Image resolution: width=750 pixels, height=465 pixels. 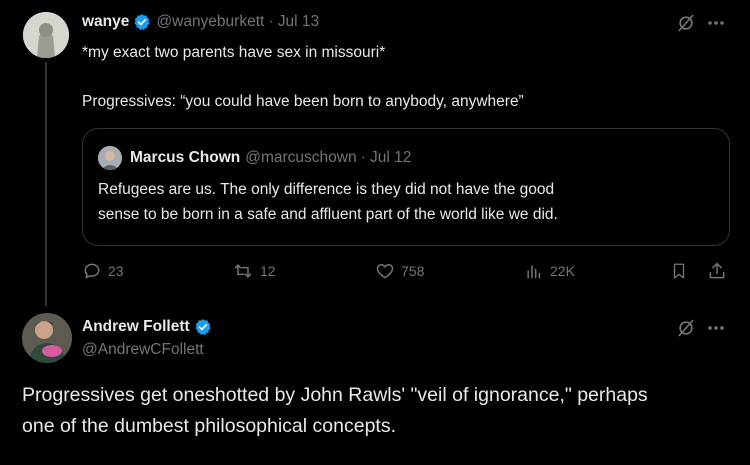 I want to click on quote-date: · Jul 12, so click(x=386, y=158).